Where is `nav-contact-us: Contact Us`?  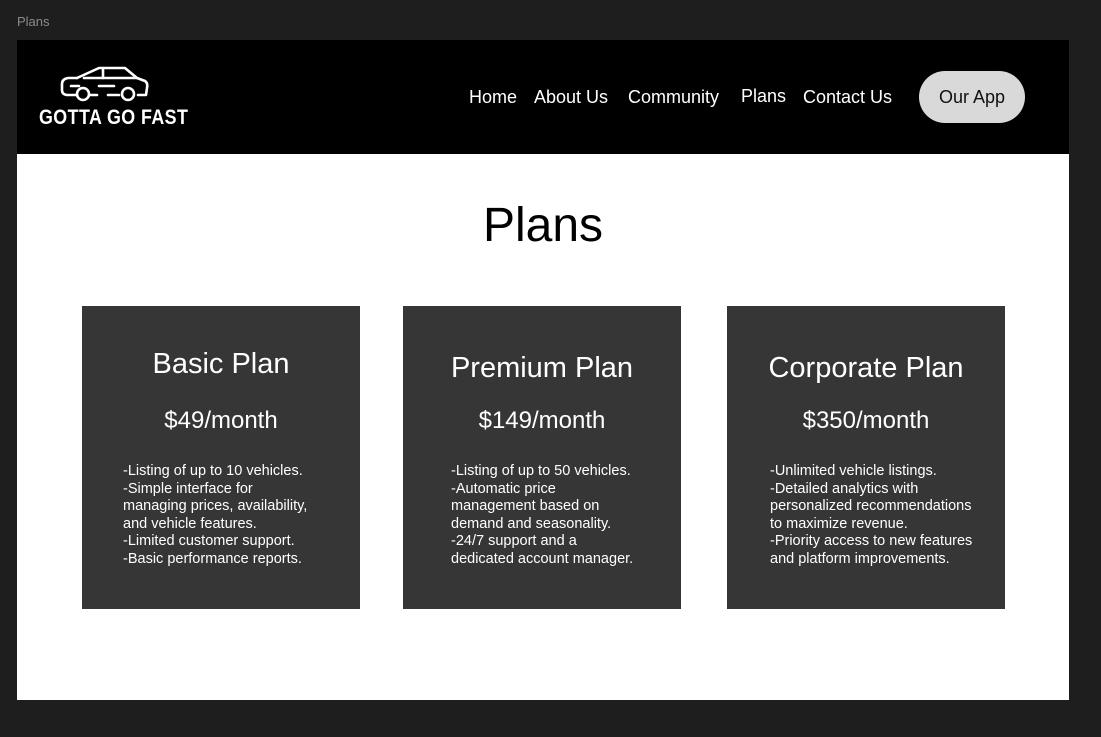
nav-contact-us: Contact Us is located at coordinates (847, 97).